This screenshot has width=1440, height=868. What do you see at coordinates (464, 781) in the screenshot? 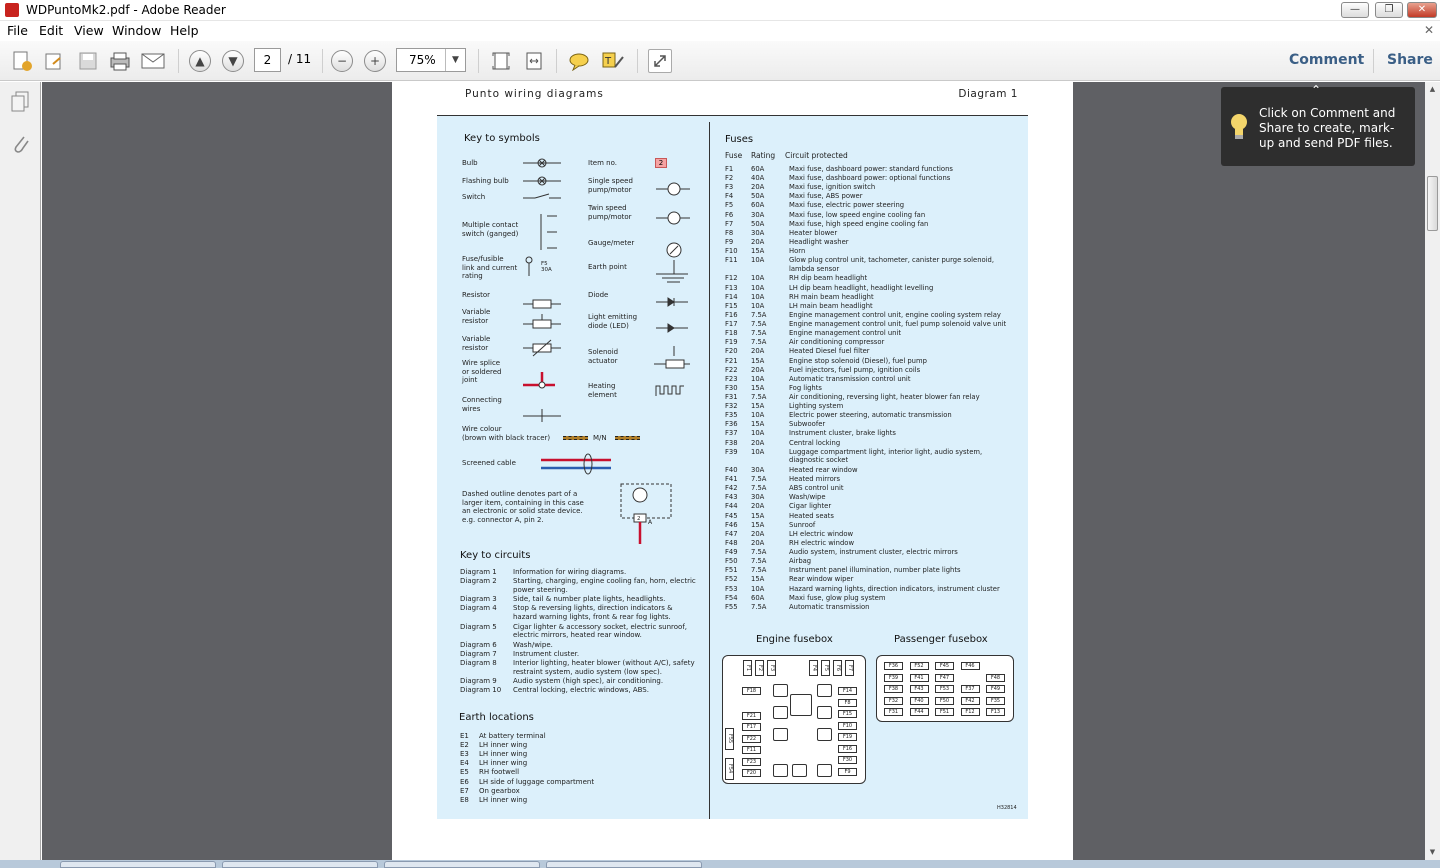
I see `earth-id: E6` at bounding box center [464, 781].